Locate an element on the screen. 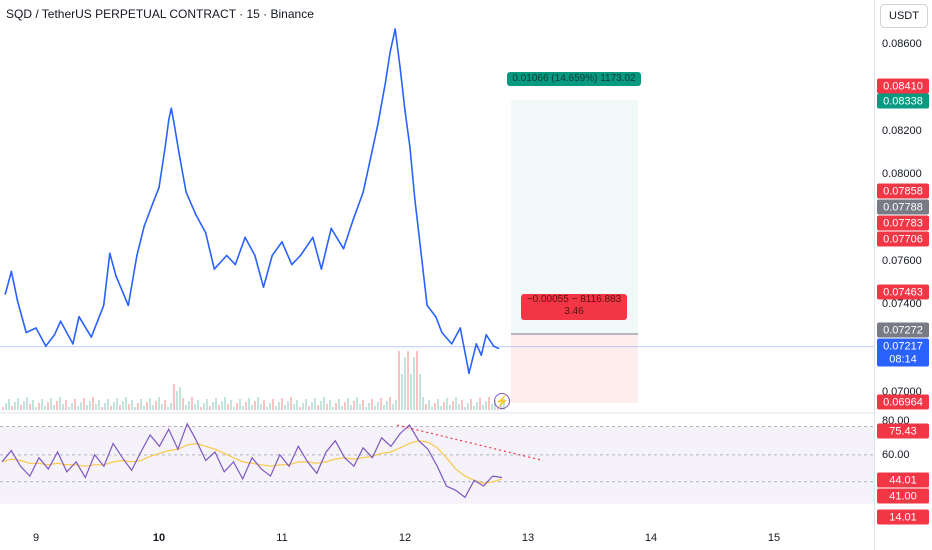 This screenshot has width=932, height=550. rsi-tag: 41.00 is located at coordinates (903, 496).